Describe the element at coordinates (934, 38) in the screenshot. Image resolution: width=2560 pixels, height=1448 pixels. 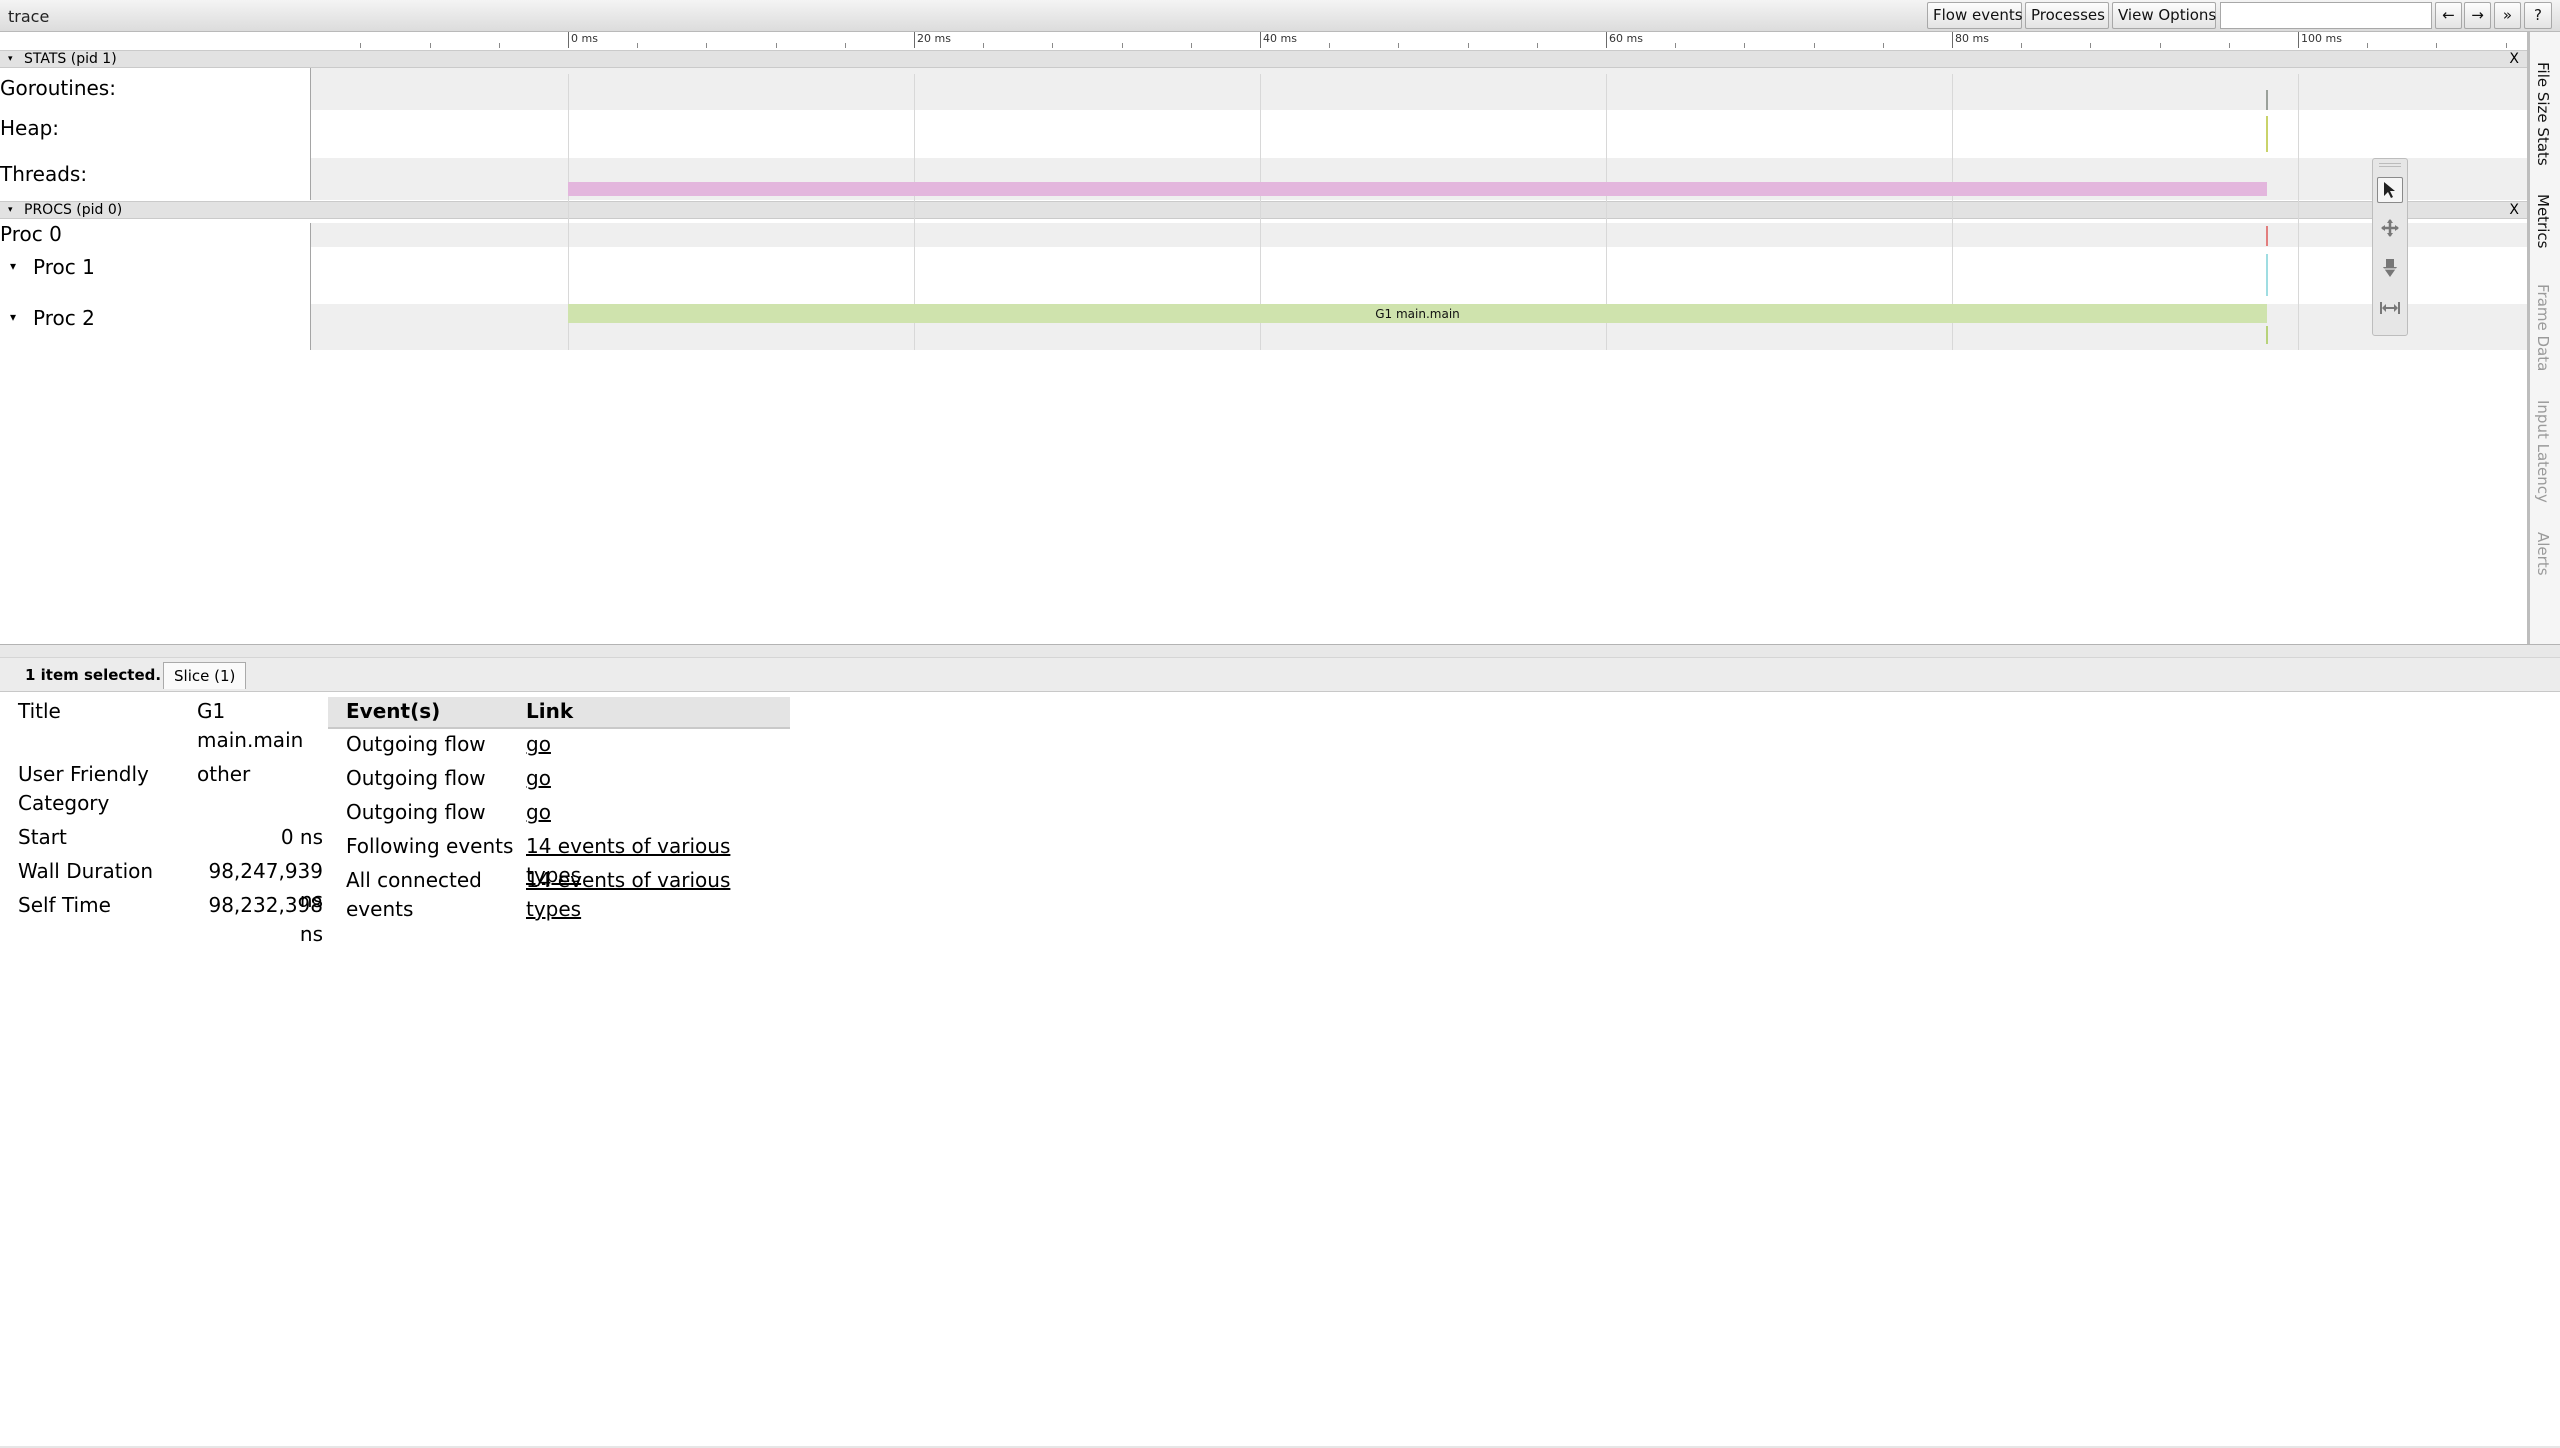
I see `ruler-tick-label: 20 ms` at that location.